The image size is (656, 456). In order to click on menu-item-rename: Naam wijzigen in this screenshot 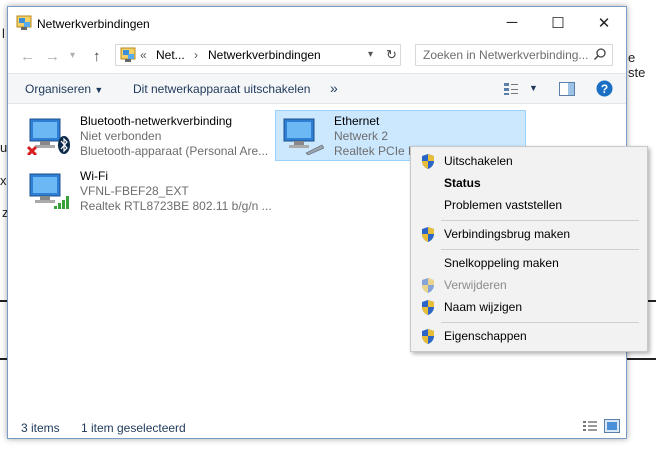, I will do `click(529, 307)`.